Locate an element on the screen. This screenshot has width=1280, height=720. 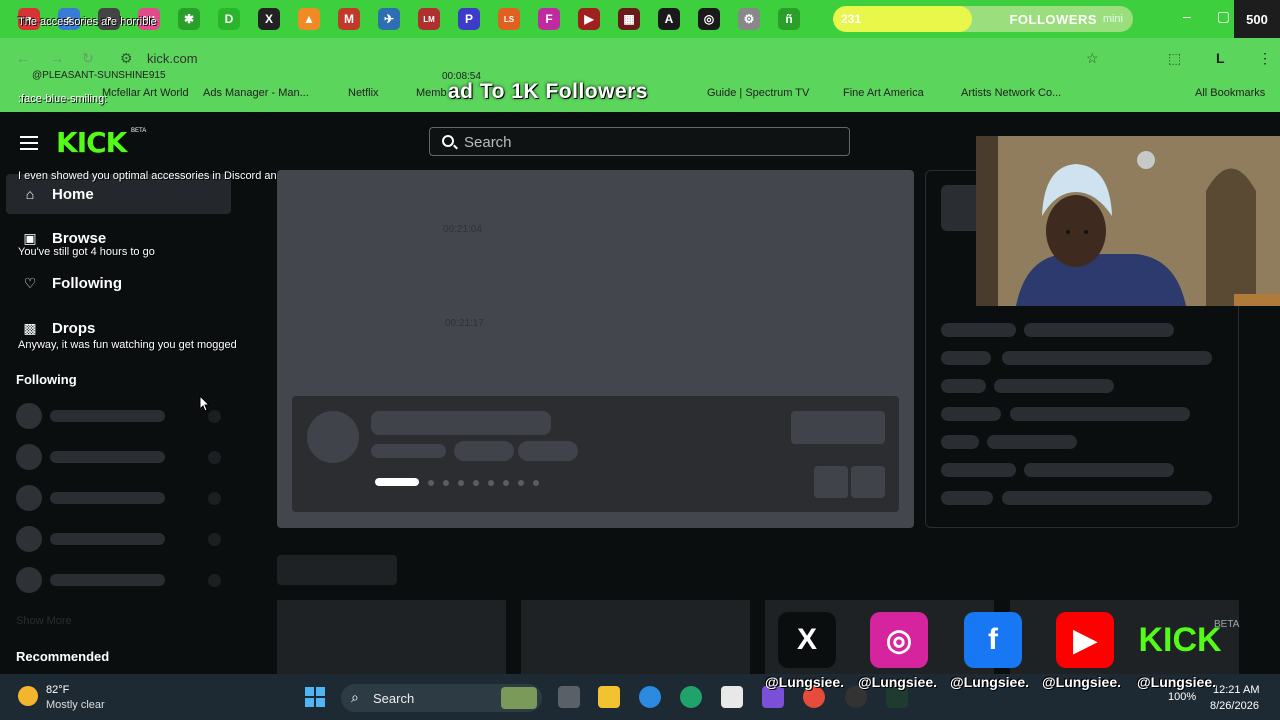
battery-level: 100% is located at coordinates (1182, 697).